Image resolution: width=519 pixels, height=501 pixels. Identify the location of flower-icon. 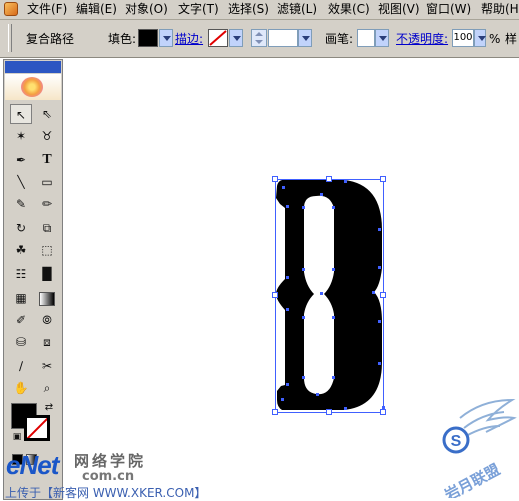
(32, 87).